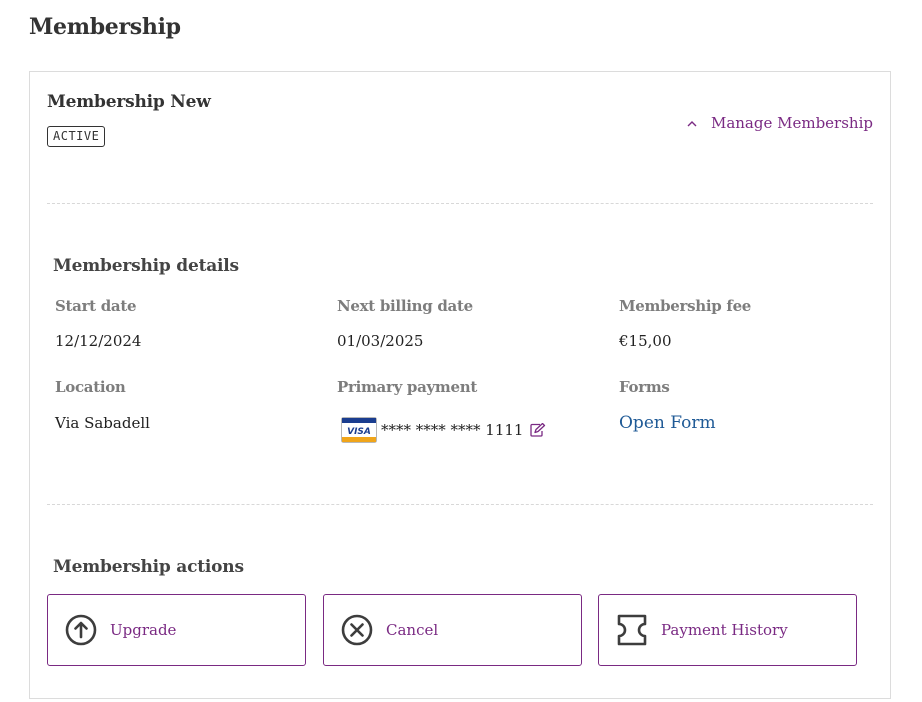  I want to click on upgrade-button: Upgrade, so click(176, 630).